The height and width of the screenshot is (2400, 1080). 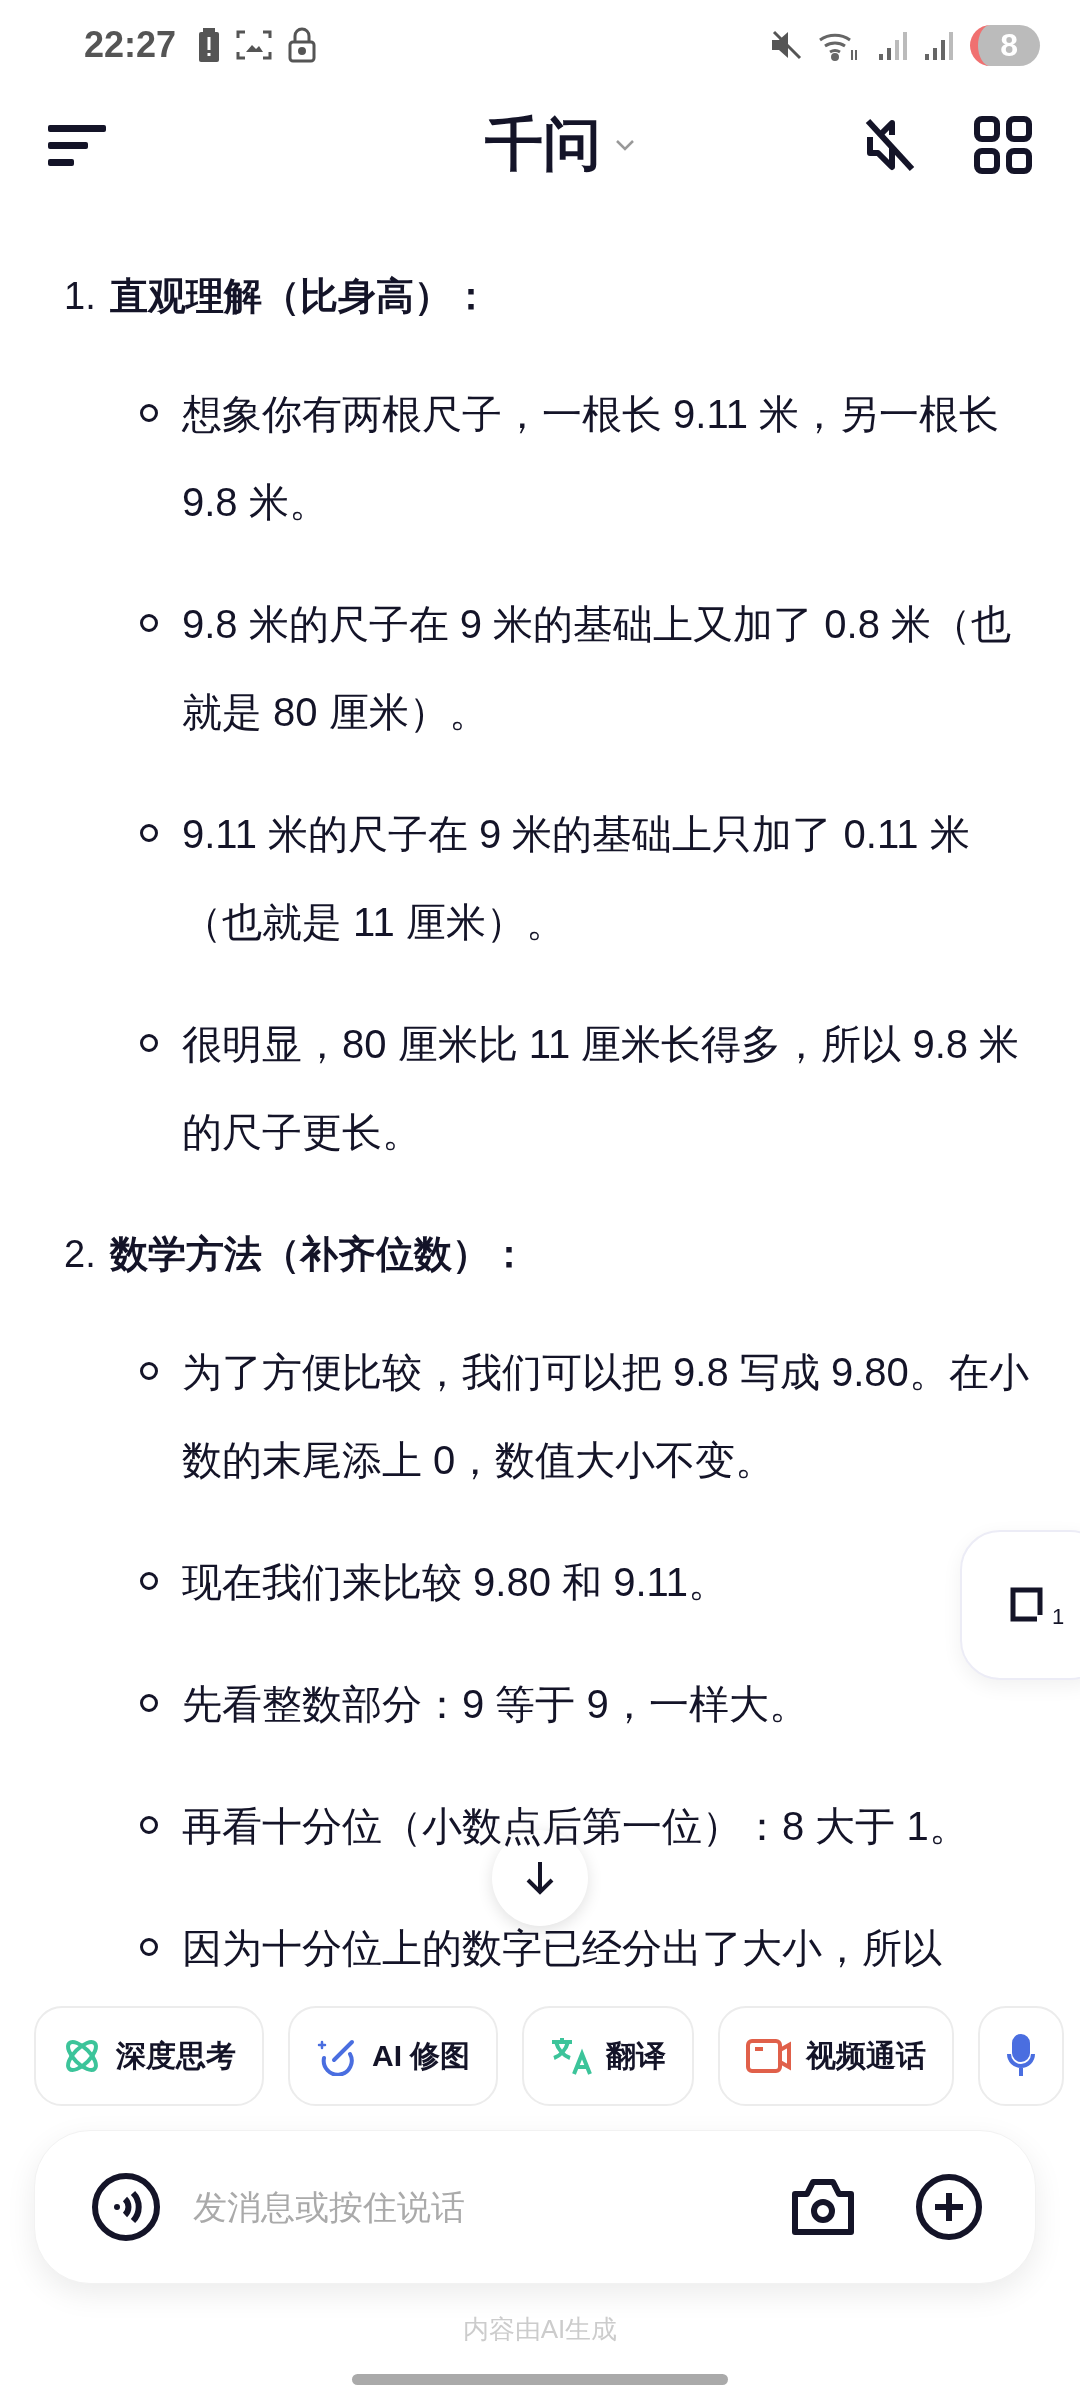 I want to click on section-heading: 直观理解（比身高）：, so click(x=299, y=296).